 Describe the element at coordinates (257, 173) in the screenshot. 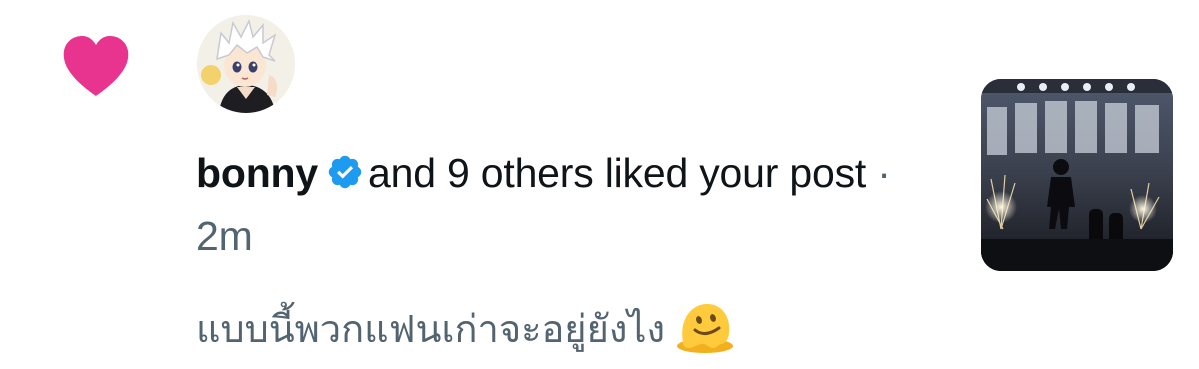

I see `username: bonny` at that location.